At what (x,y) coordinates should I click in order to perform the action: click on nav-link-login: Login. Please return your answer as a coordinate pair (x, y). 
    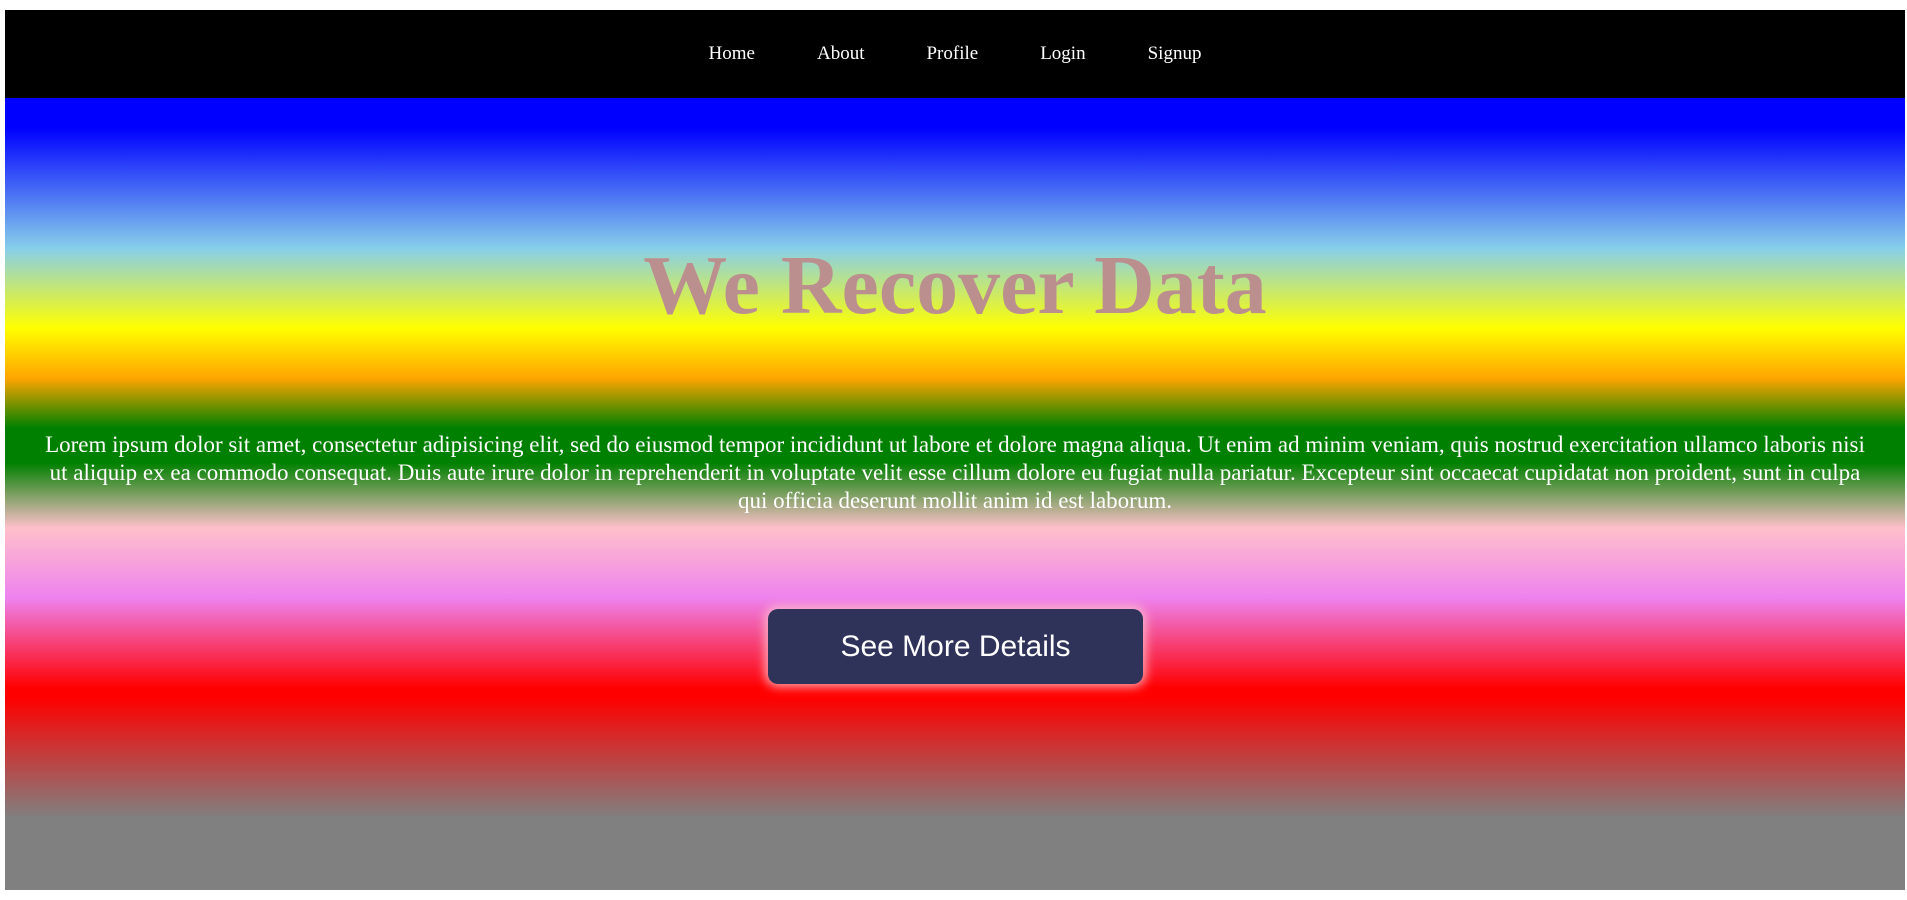
    Looking at the image, I should click on (1062, 53).